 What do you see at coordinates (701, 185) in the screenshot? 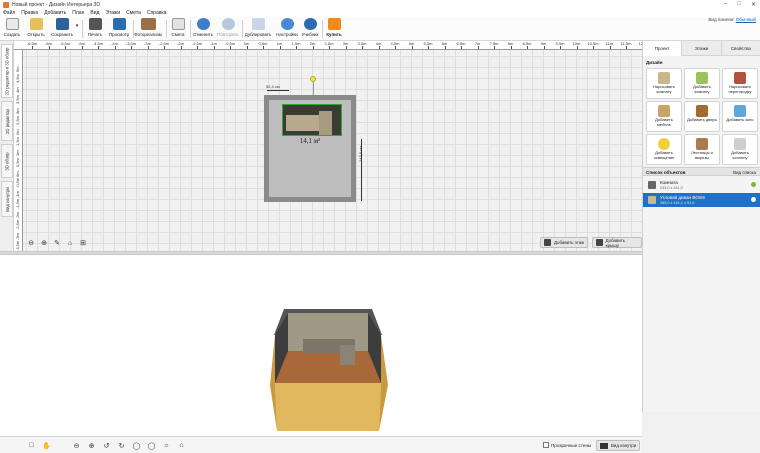
I see `list-item: Комната 243,0 x 411,0` at bounding box center [701, 185].